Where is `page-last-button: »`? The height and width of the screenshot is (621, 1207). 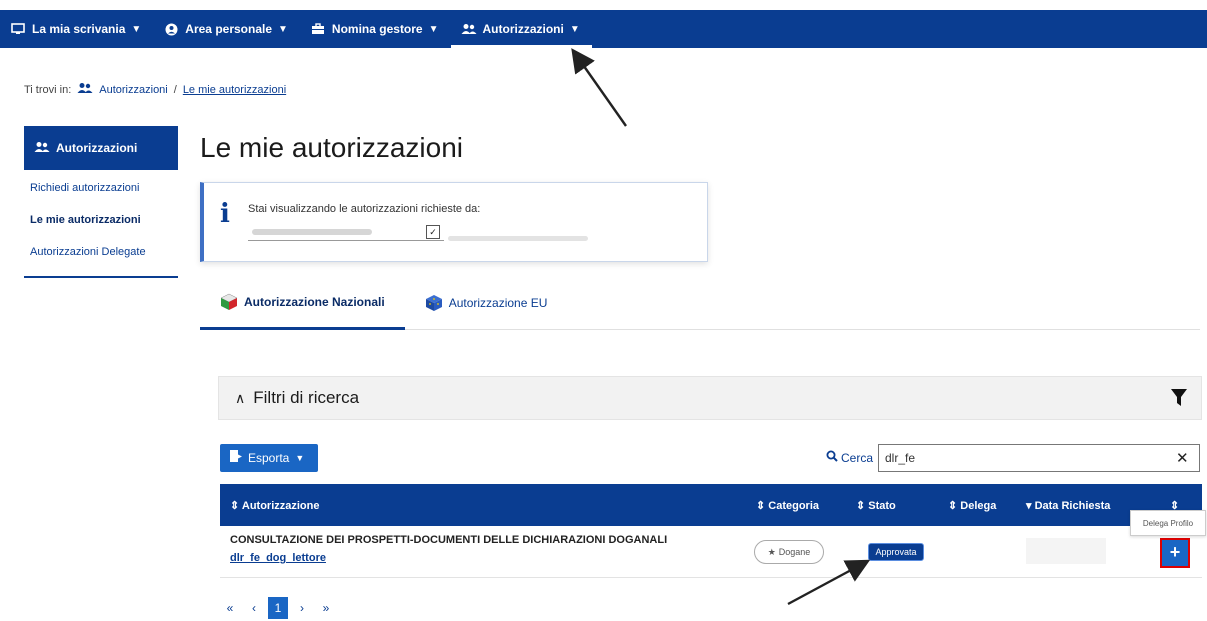 page-last-button: » is located at coordinates (326, 608).